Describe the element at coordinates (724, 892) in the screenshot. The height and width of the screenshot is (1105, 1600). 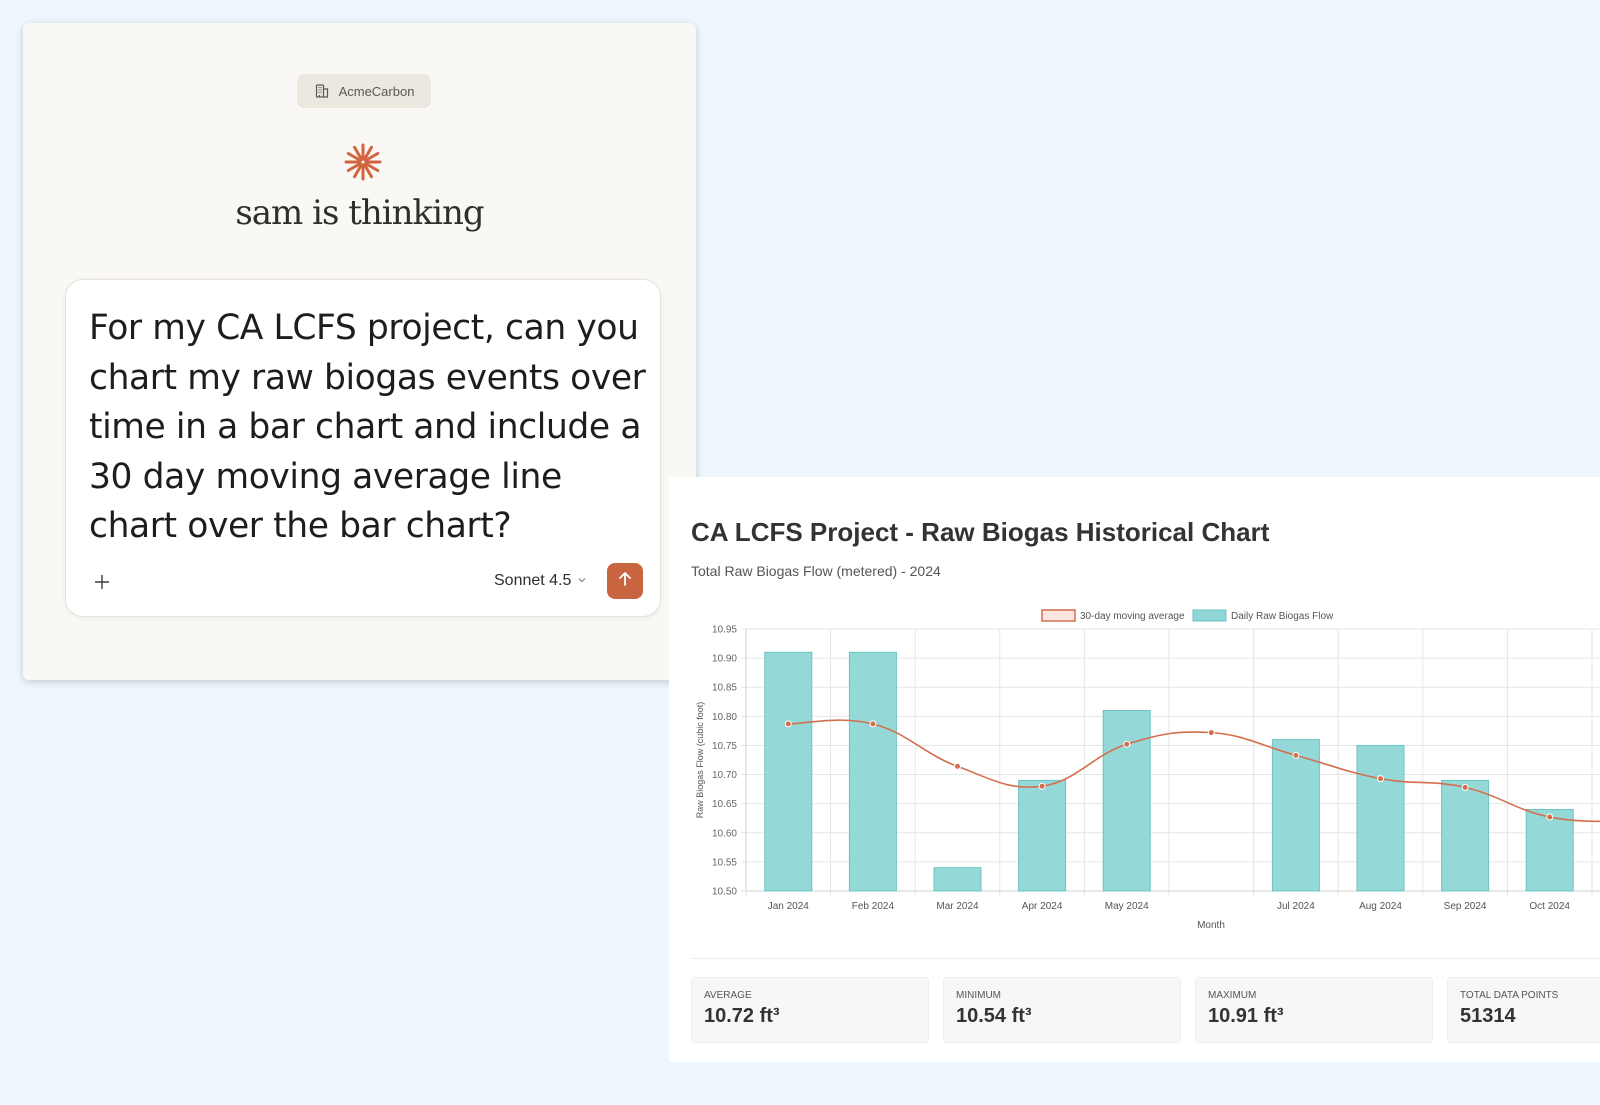
I see `y-tick-label: 10.50` at that location.